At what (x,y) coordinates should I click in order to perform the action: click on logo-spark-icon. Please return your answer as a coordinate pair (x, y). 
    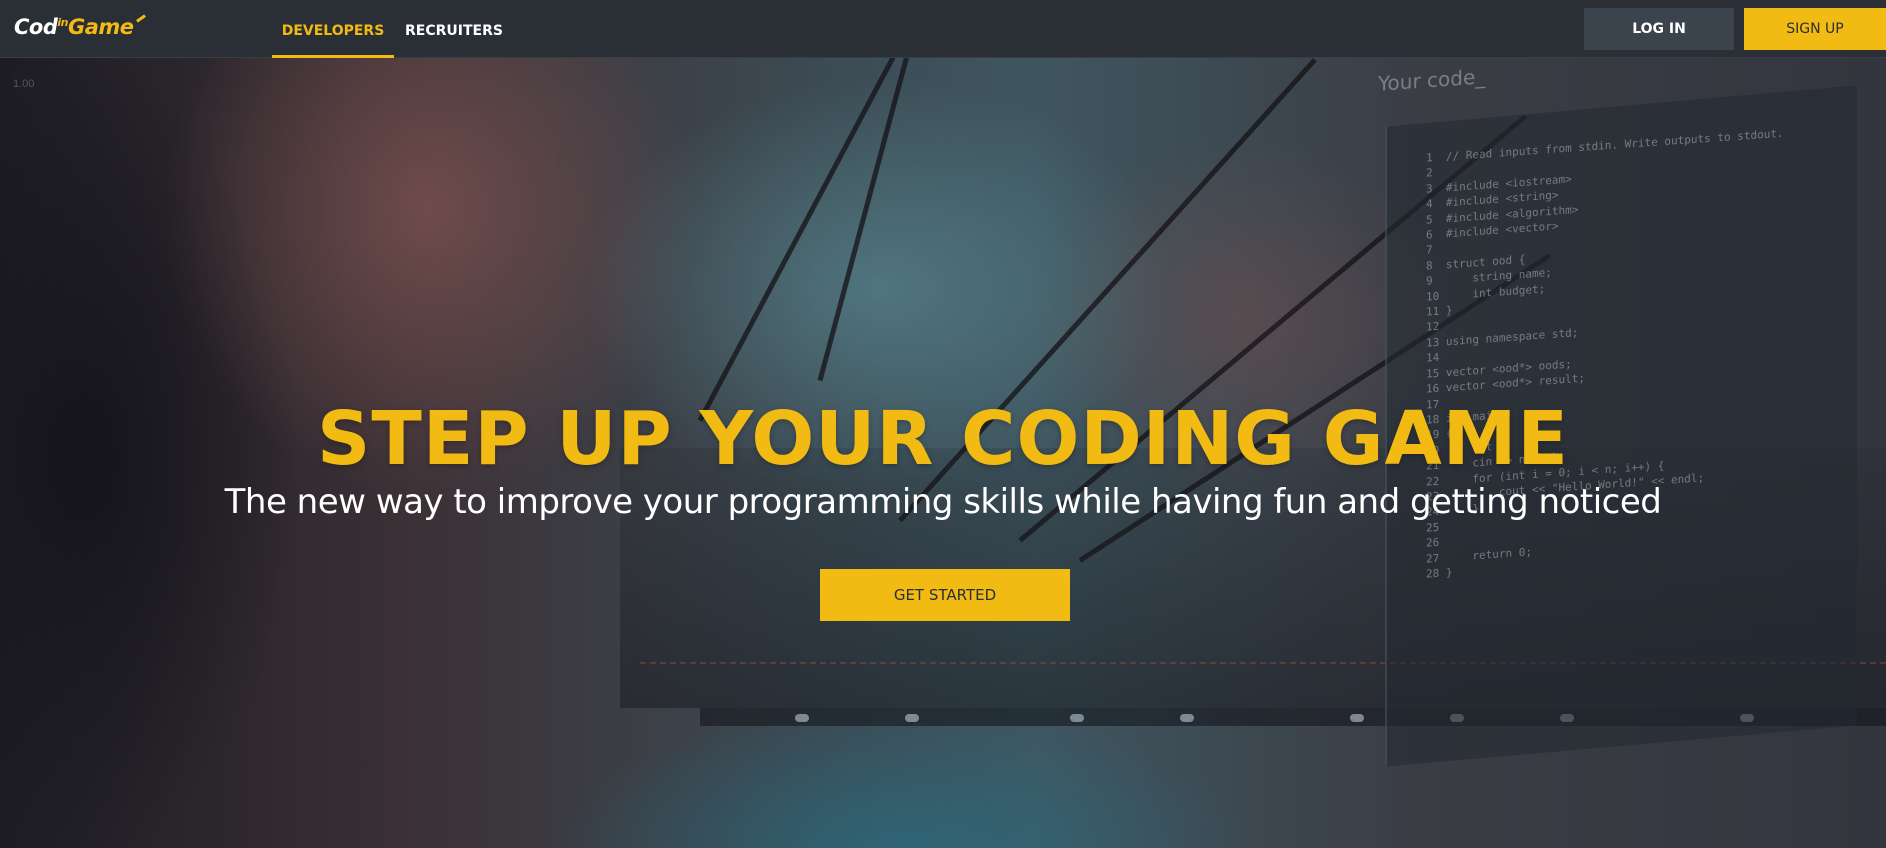
    Looking at the image, I should click on (140, 18).